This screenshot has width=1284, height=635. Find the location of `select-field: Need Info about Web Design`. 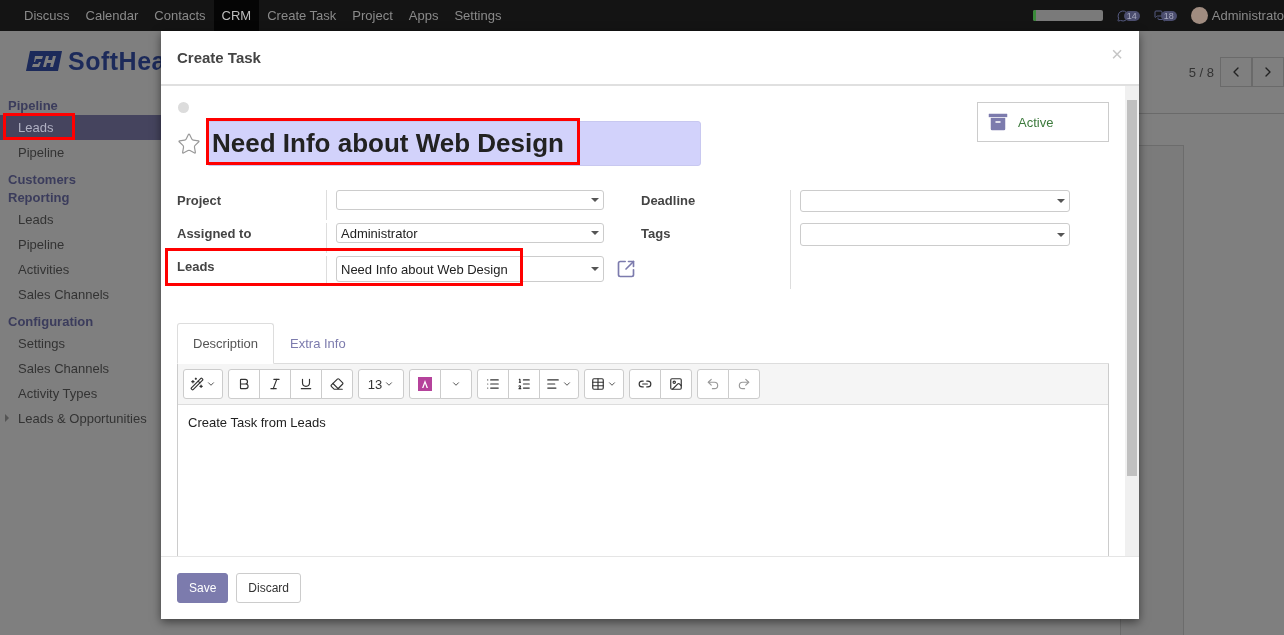

select-field: Need Info about Web Design is located at coordinates (470, 269).